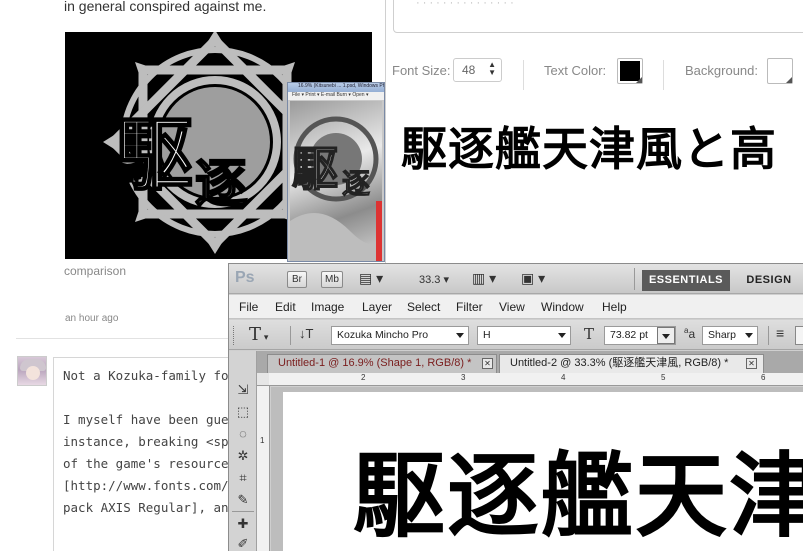 Image resolution: width=803 pixels, height=551 pixels. Describe the element at coordinates (690, 333) in the screenshot. I see `antialias-icon: aa` at that location.